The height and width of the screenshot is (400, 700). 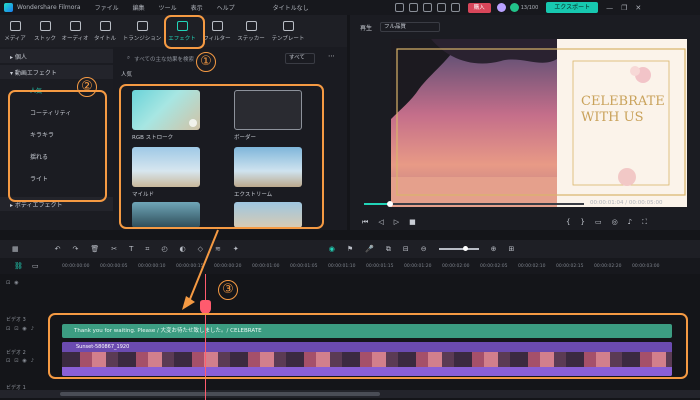 What do you see at coordinates (418, 266) in the screenshot?
I see `ruler-tick: 00:00:01:20` at bounding box center [418, 266].